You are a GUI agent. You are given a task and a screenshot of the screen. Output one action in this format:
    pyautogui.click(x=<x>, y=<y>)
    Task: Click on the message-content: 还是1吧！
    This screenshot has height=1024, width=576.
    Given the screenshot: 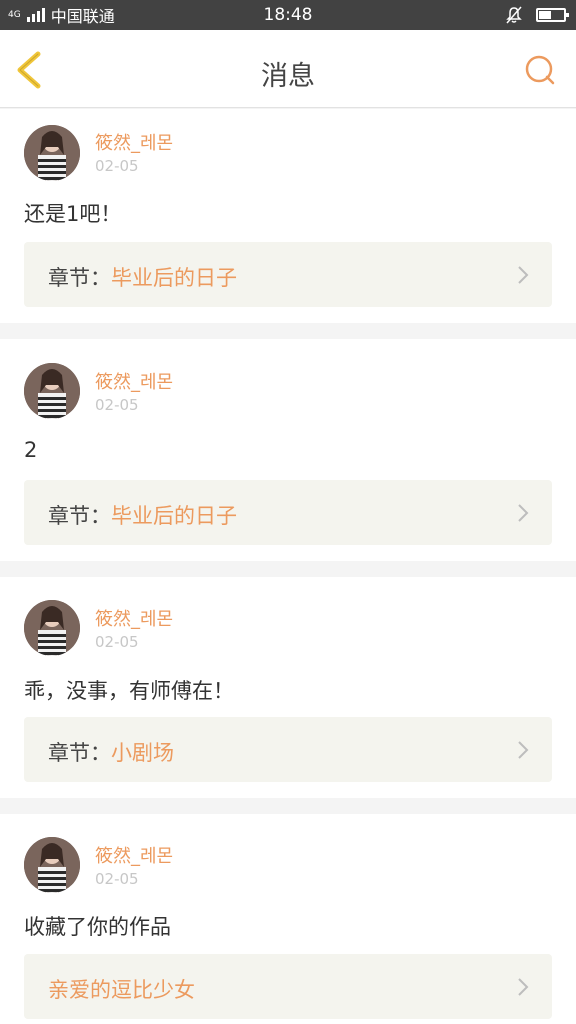 What is the action you would take?
    pyautogui.click(x=73, y=214)
    